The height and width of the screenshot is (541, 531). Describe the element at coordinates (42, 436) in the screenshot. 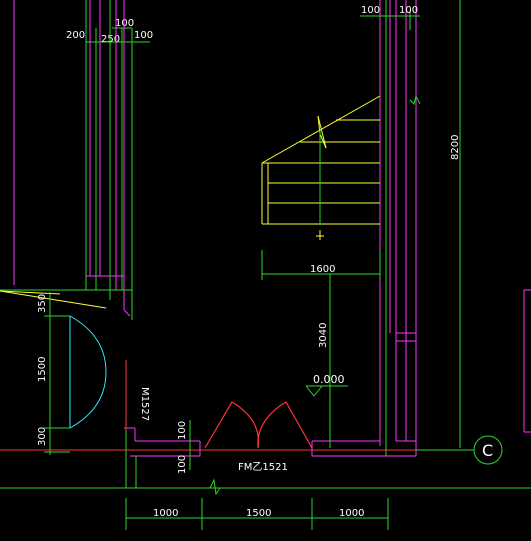

I see `dim-left-300: 300` at that location.